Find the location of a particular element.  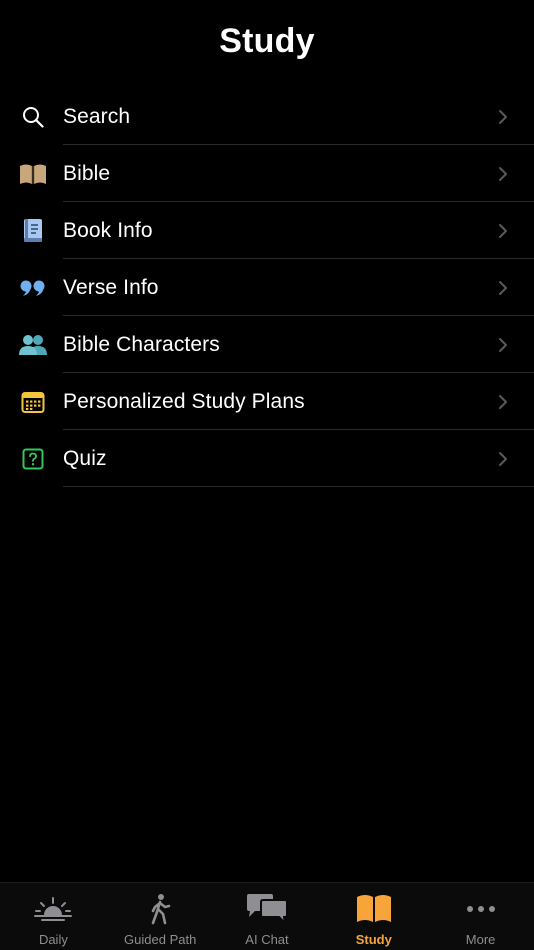

calendar-icon is located at coordinates (33, 402).